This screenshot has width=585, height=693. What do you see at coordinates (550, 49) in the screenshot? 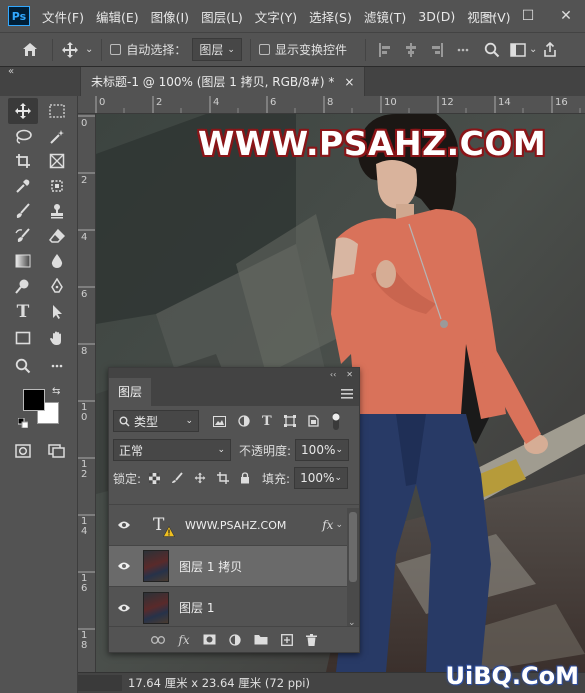
I see `share-icon` at bounding box center [550, 49].